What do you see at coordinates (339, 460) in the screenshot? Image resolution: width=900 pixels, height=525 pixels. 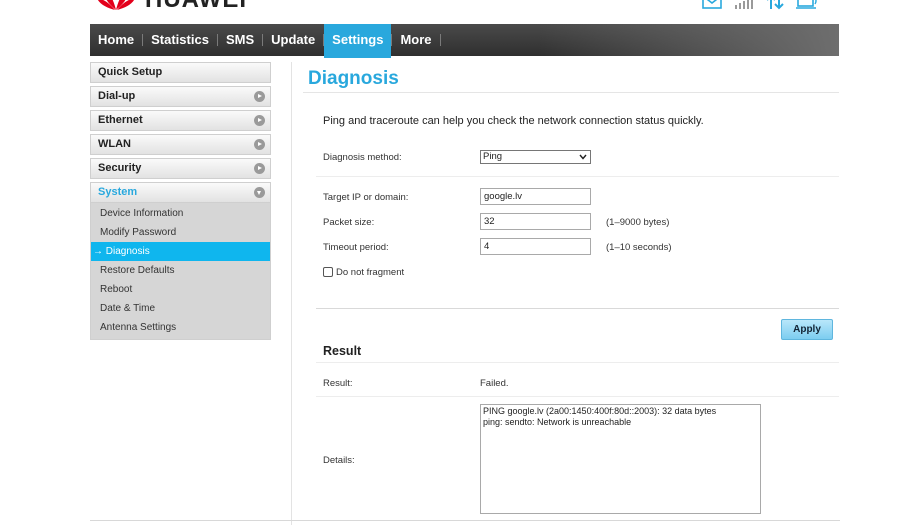 I see `details-label: Details:` at bounding box center [339, 460].